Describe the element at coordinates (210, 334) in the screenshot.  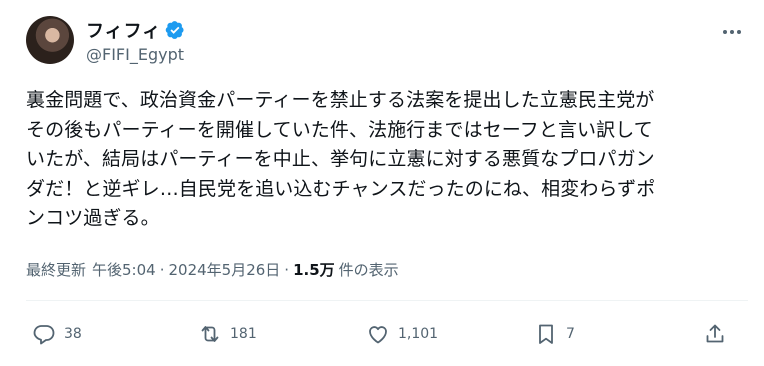
I see `retweet-icon` at that location.